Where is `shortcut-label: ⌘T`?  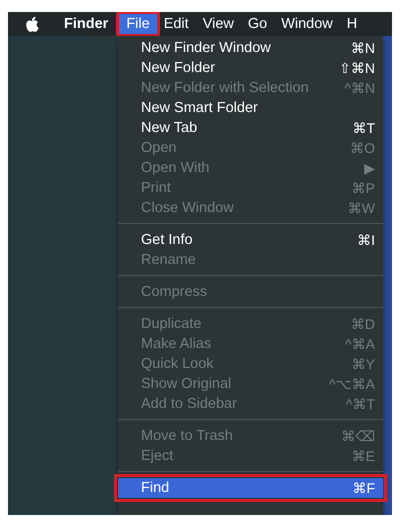
shortcut-label: ⌘T is located at coordinates (363, 128).